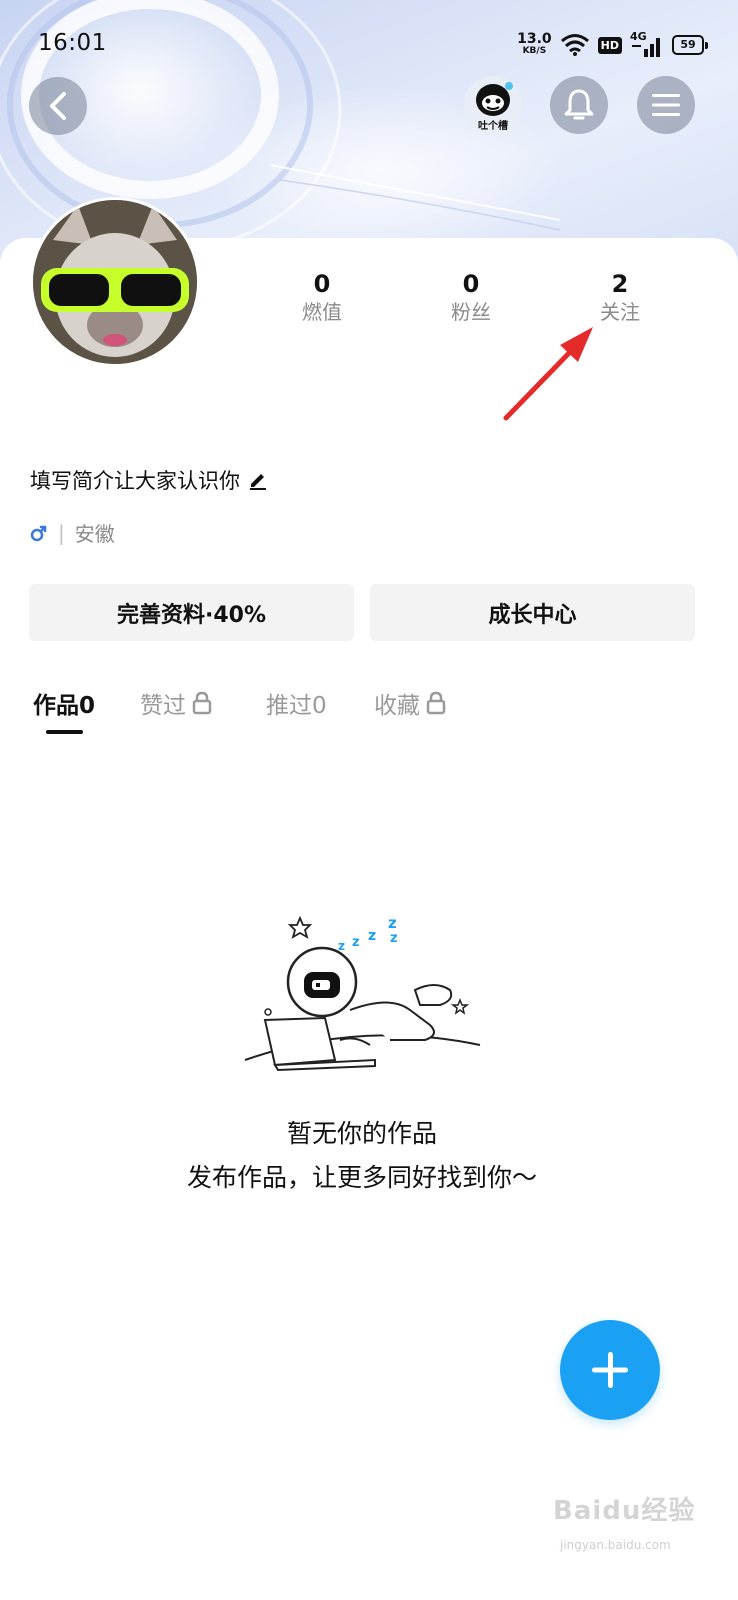 Image resolution: width=738 pixels, height=1600 pixels. What do you see at coordinates (369, 711) in the screenshot?
I see `content-tabs: 作品0 赞过 推过0 收藏` at bounding box center [369, 711].